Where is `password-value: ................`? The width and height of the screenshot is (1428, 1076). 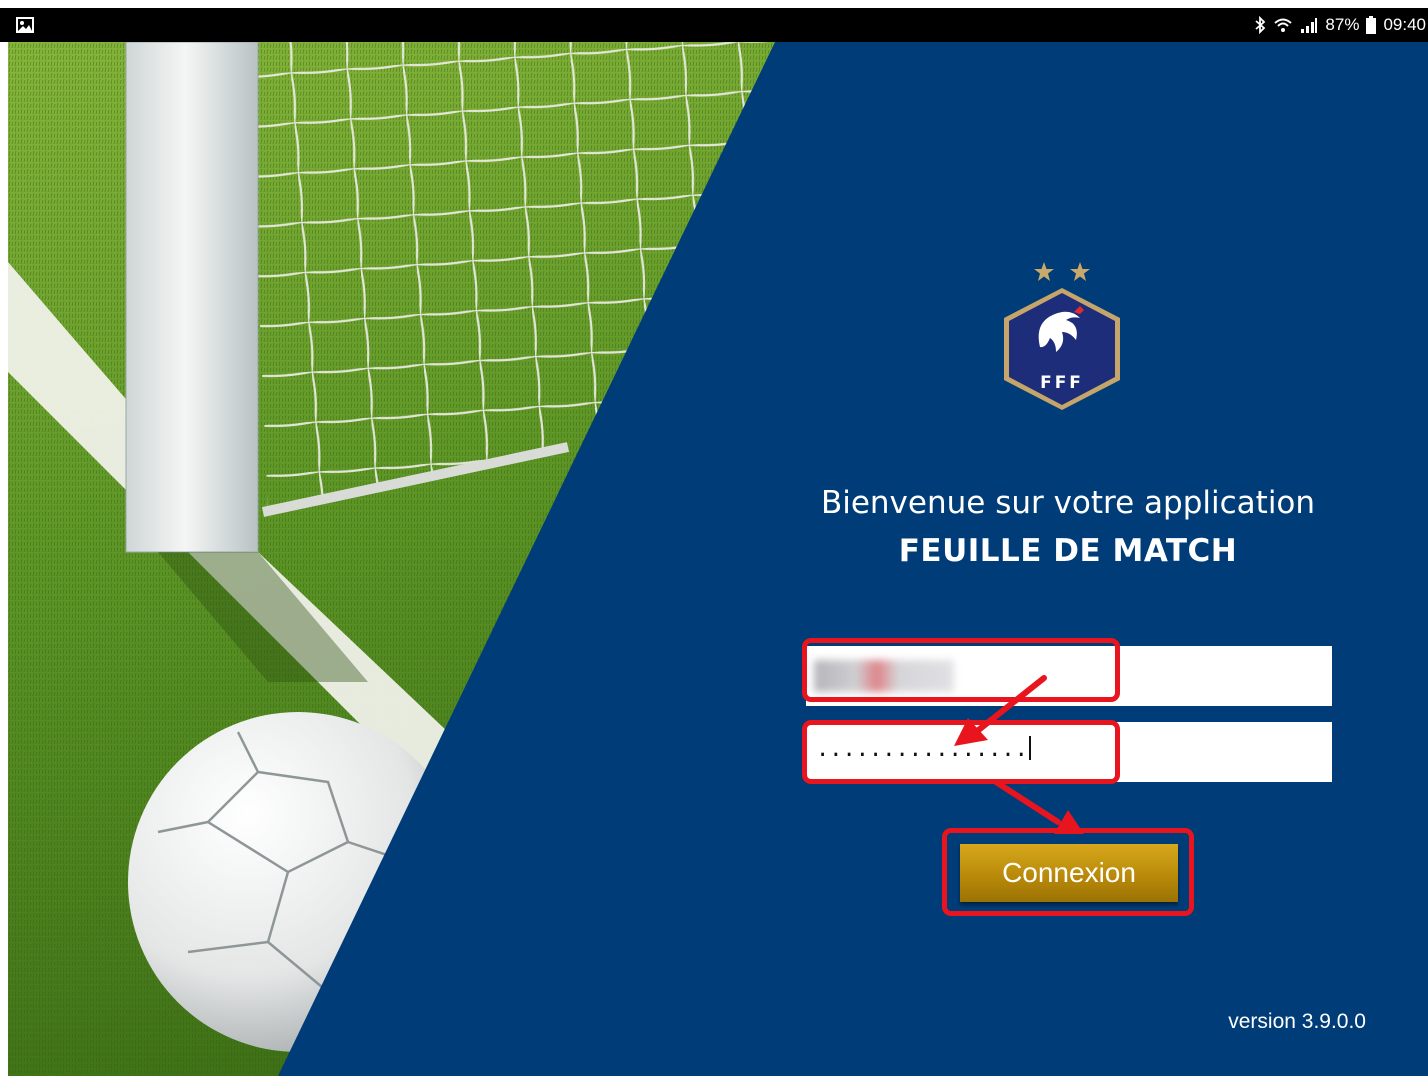
password-value: ................ is located at coordinates (923, 750).